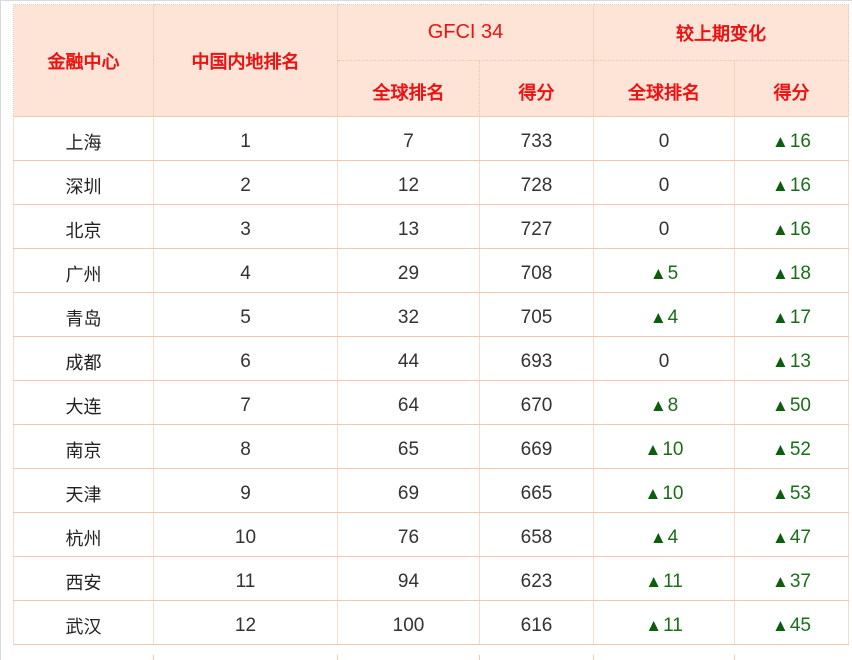  I want to click on mainland-rank-cell: 8, so click(245, 446).